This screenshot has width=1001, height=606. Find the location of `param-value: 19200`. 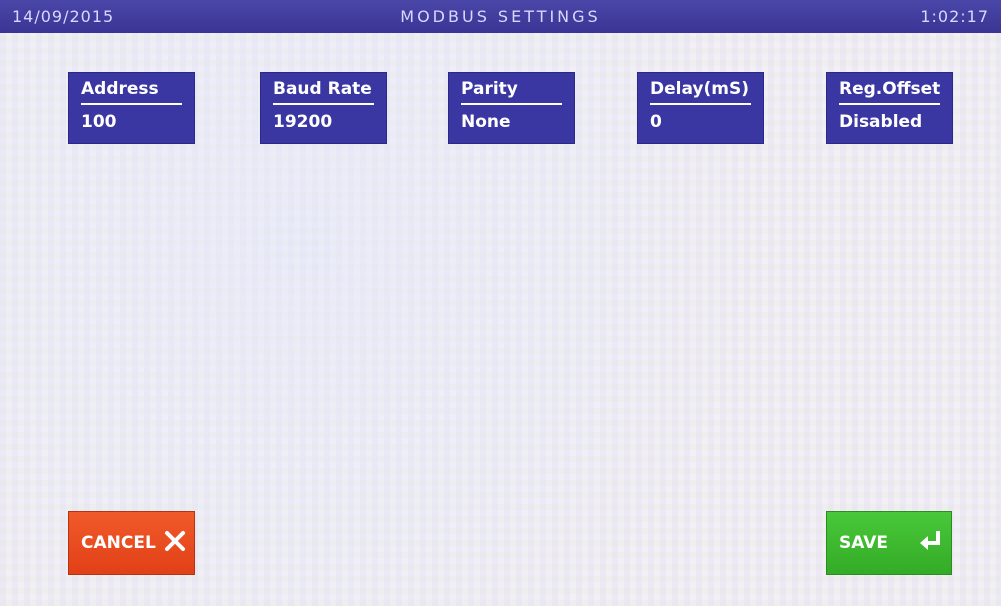

param-value: 19200 is located at coordinates (303, 122).